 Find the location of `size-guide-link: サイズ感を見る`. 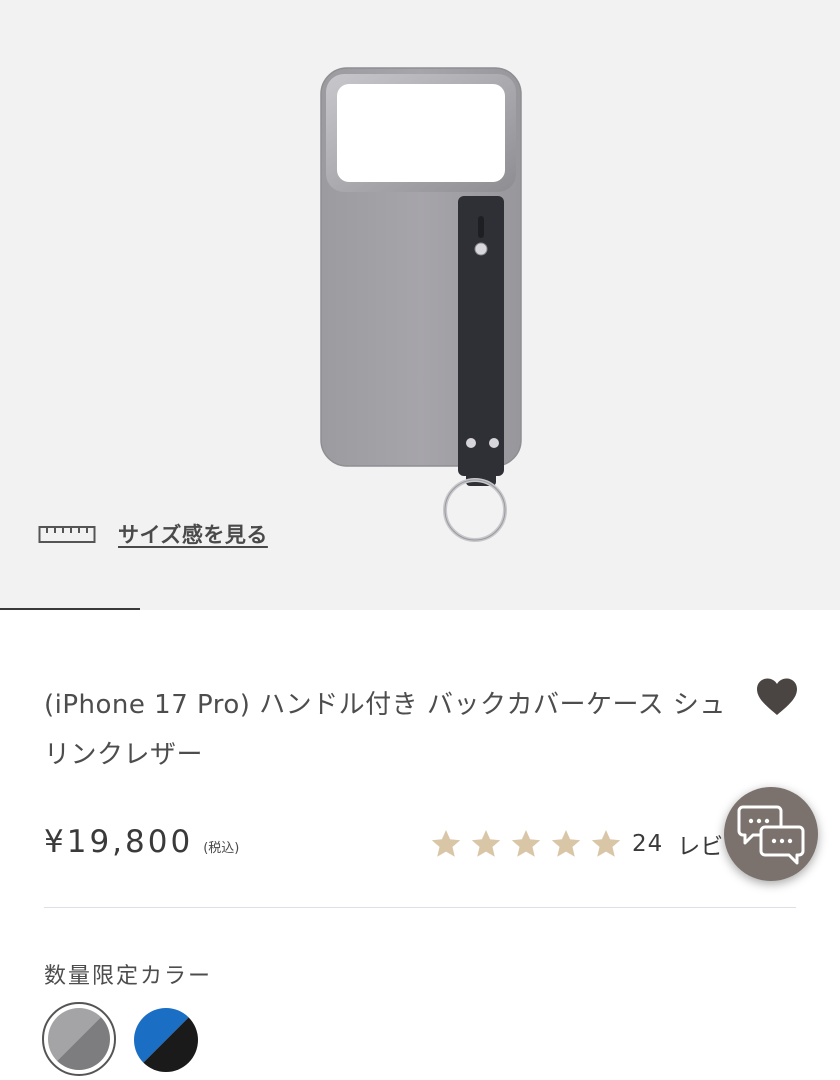

size-guide-link: サイズ感を見る is located at coordinates (153, 534).